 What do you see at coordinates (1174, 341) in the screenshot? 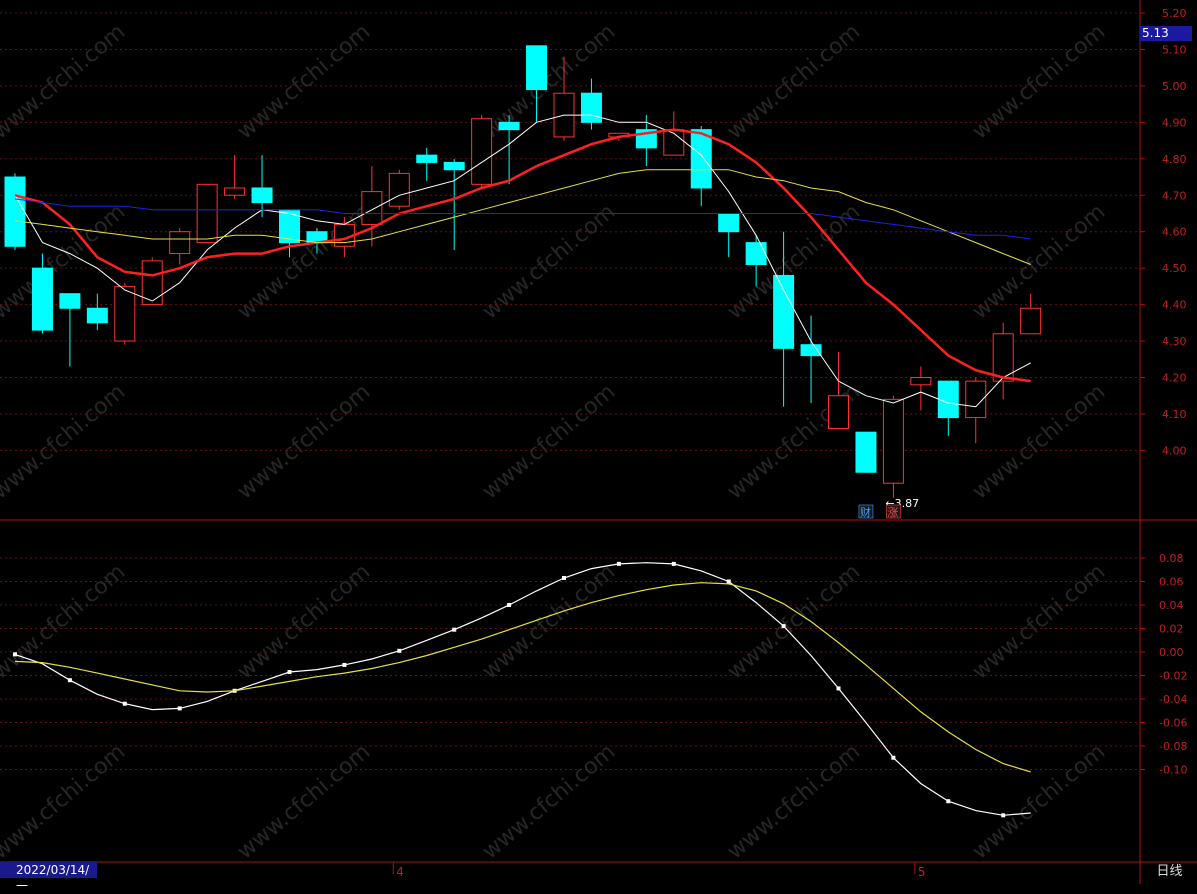
I see `price-tick-label: 4.30` at bounding box center [1174, 341].